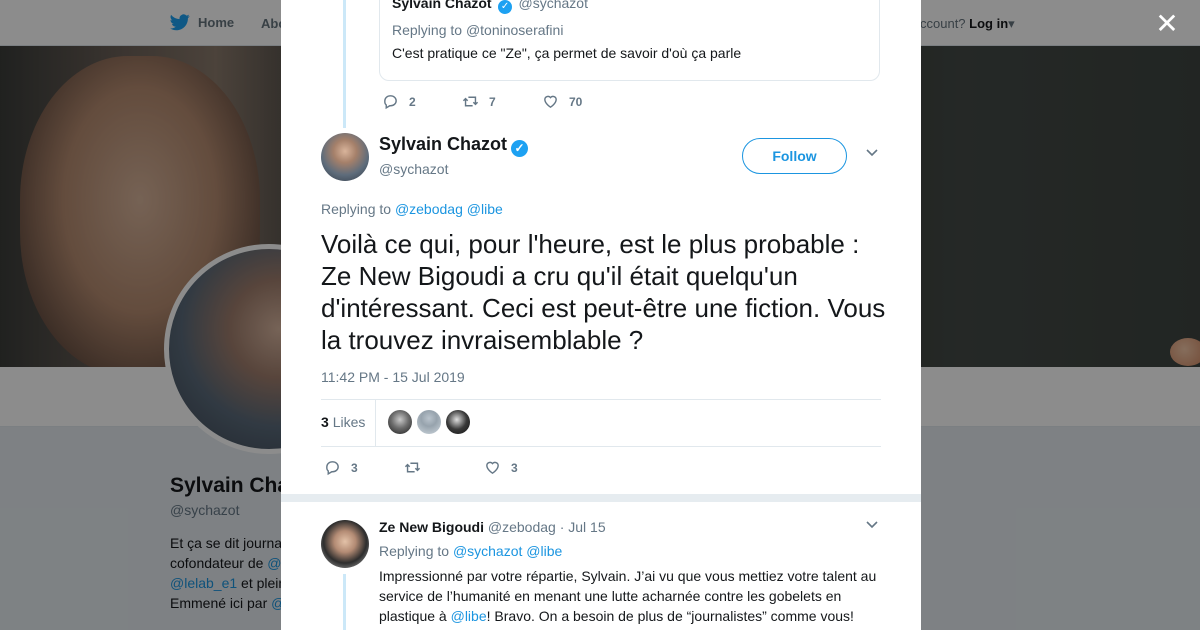 The width and height of the screenshot is (1200, 630). What do you see at coordinates (492, 101) in the screenshot?
I see `retweet-count: 7` at bounding box center [492, 101].